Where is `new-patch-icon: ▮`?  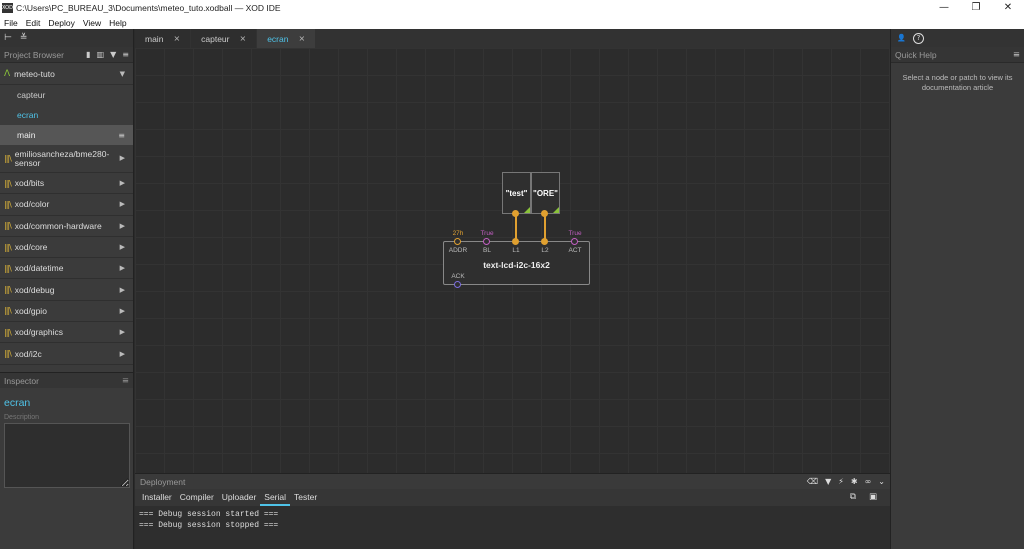 new-patch-icon: ▮ is located at coordinates (88, 54).